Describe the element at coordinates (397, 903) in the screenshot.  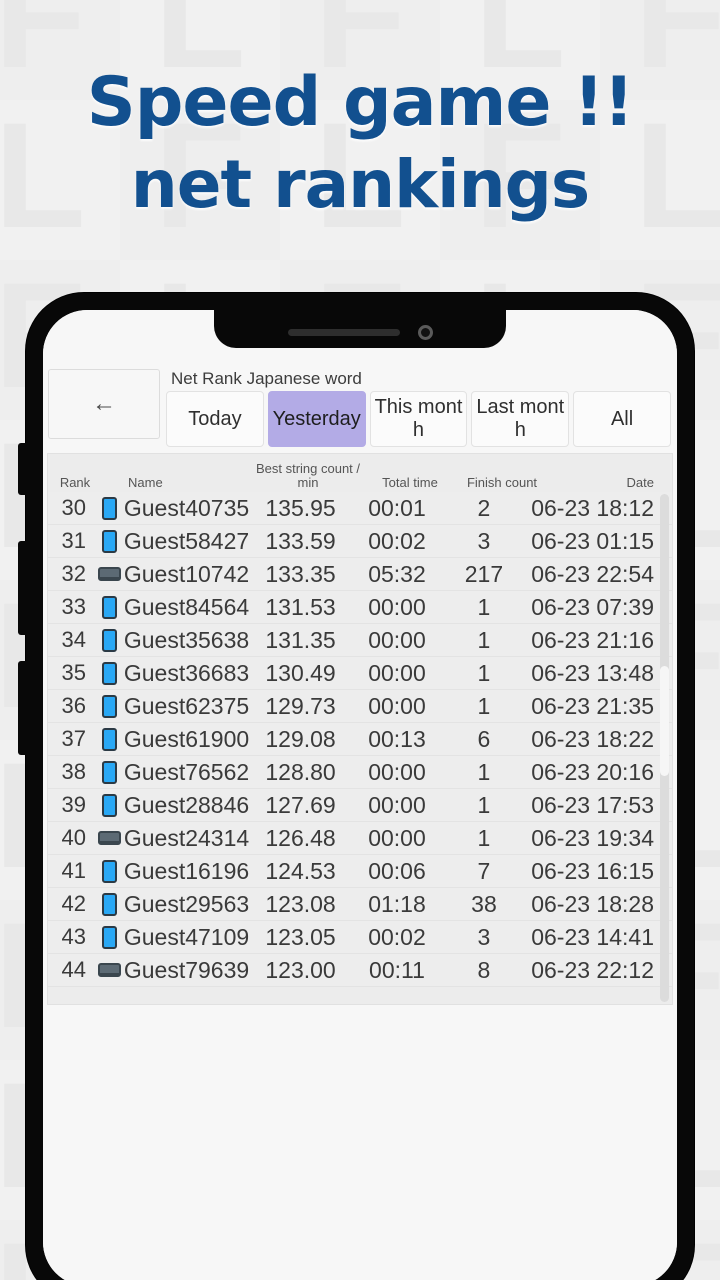
I see `row-total-time: 01:18` at that location.